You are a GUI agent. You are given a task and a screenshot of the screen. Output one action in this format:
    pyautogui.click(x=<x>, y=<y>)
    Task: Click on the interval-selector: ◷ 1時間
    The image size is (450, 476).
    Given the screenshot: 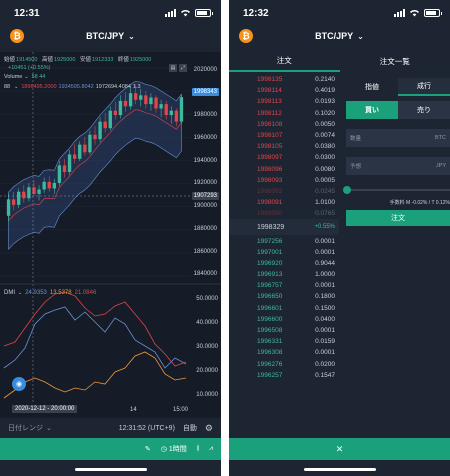 What is the action you would take?
    pyautogui.click(x=174, y=449)
    